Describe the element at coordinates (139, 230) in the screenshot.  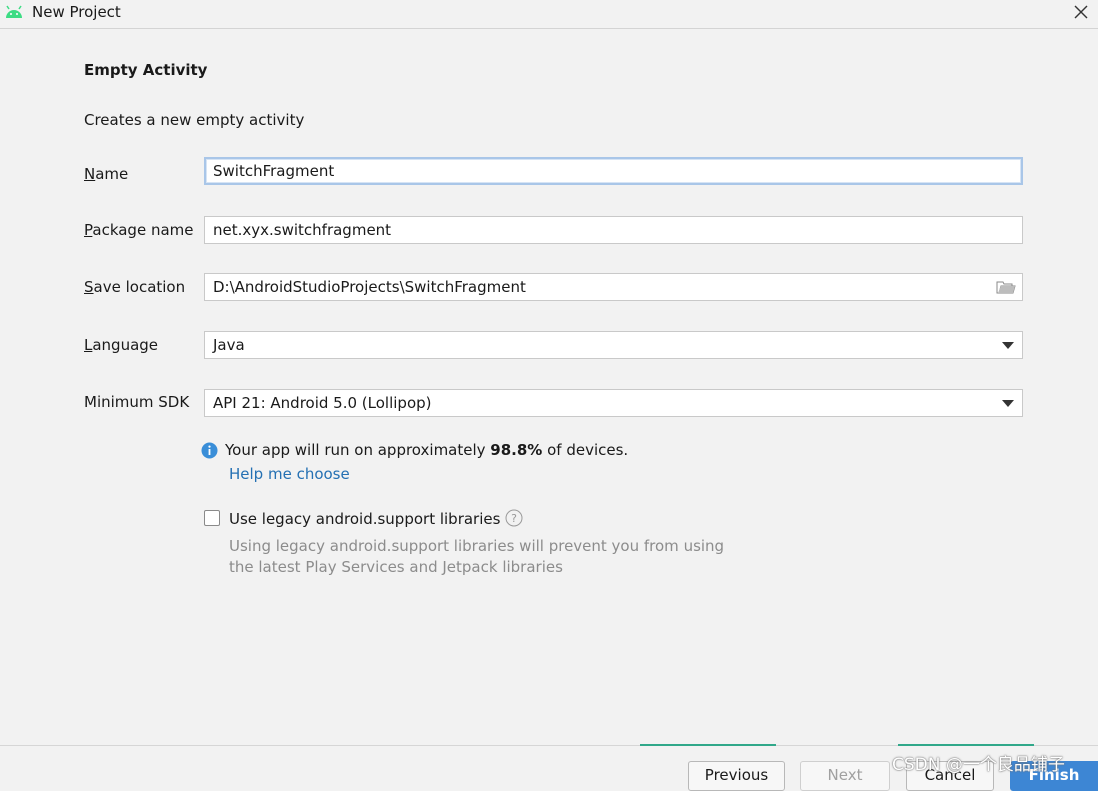
I see `package-name-label: Package name` at that location.